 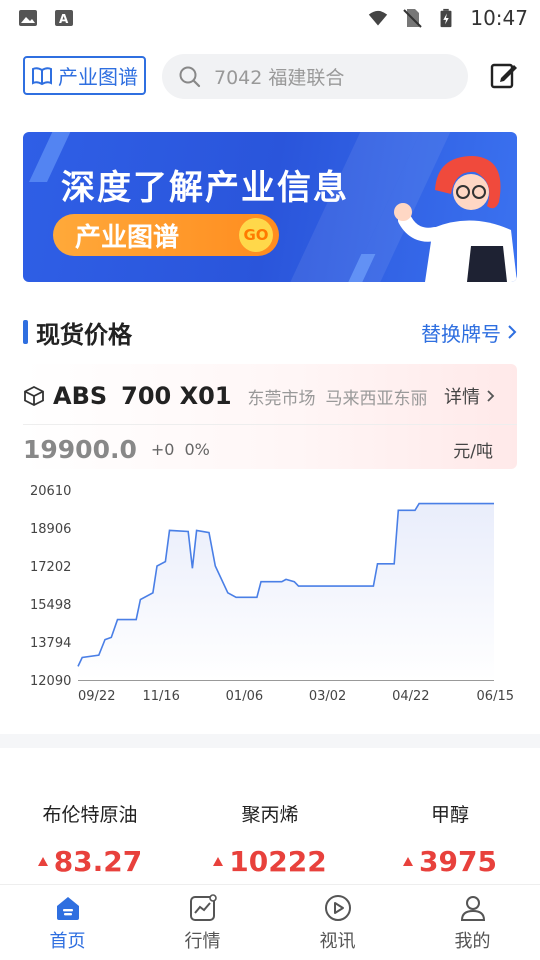 I want to click on industry-map-button: 产业图谱, so click(x=84, y=75).